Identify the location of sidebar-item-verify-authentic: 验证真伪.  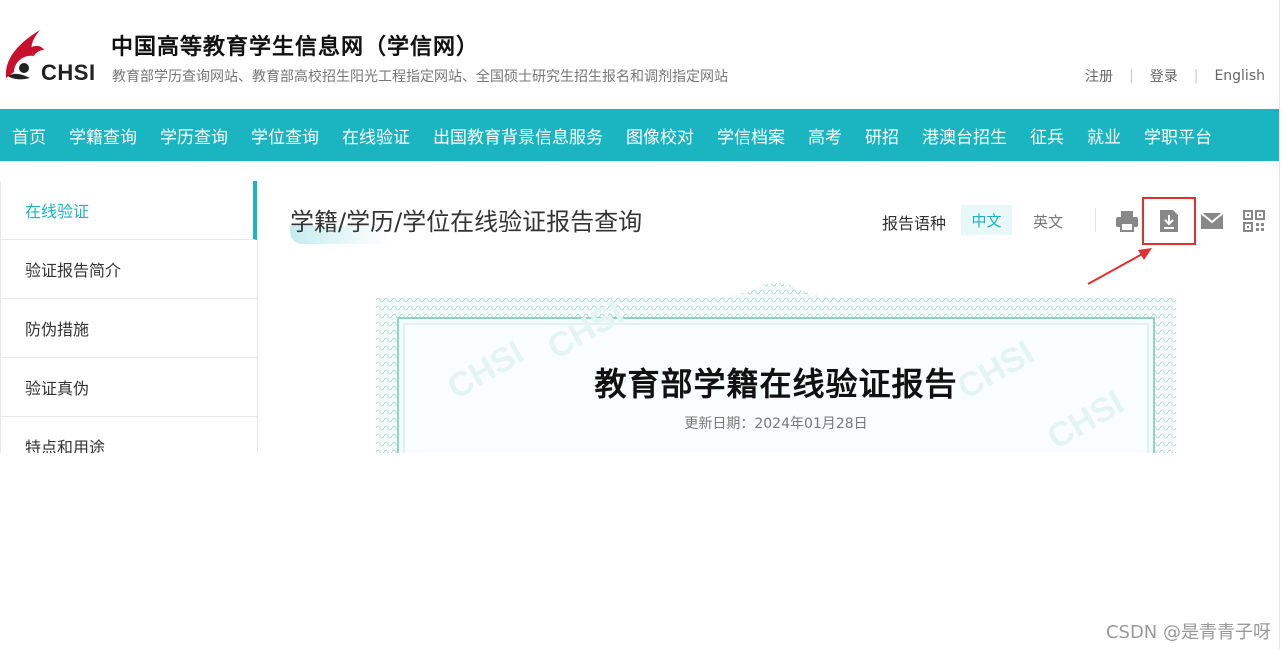
(128, 387).